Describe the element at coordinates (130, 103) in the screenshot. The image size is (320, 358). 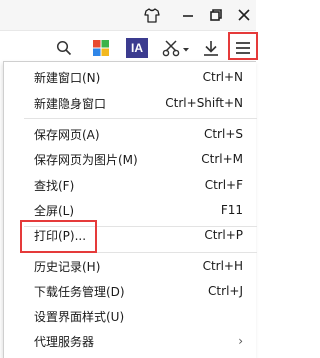
I see `menu-item-new-incognito-window: 新建隐身窗口 Ctrl+Shift+N` at that location.